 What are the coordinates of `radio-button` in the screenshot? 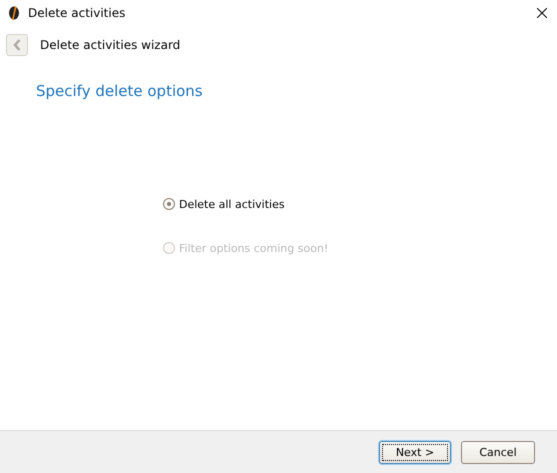 It's located at (169, 204).